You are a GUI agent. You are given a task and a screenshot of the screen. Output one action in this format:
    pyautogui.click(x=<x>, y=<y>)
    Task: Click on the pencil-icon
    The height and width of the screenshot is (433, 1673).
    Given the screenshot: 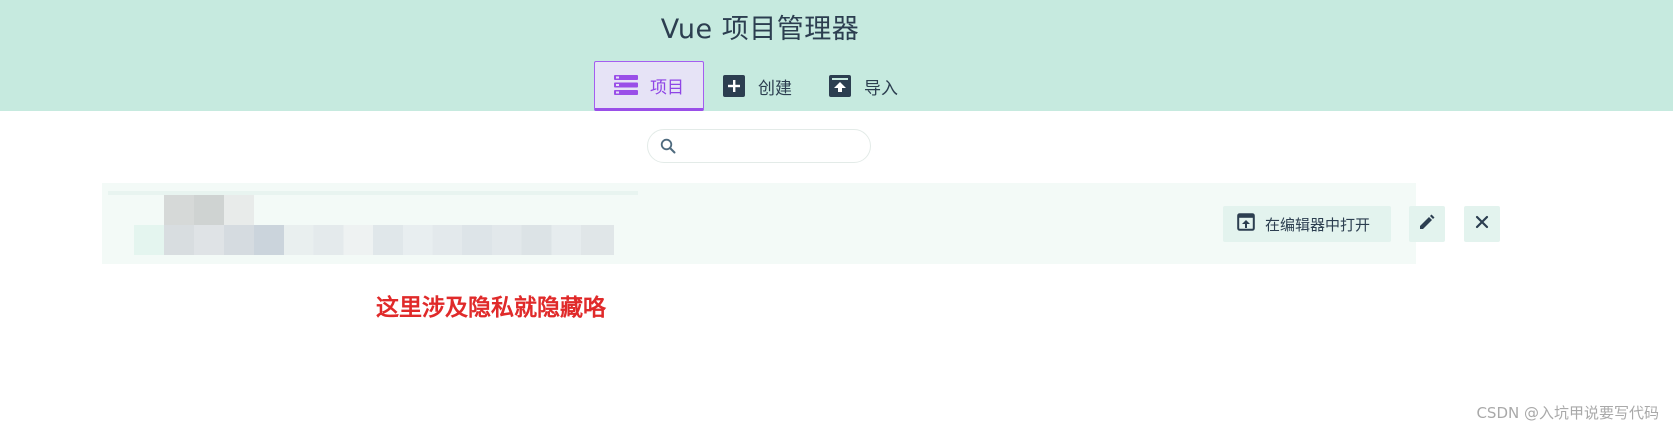 What is the action you would take?
    pyautogui.click(x=1427, y=224)
    